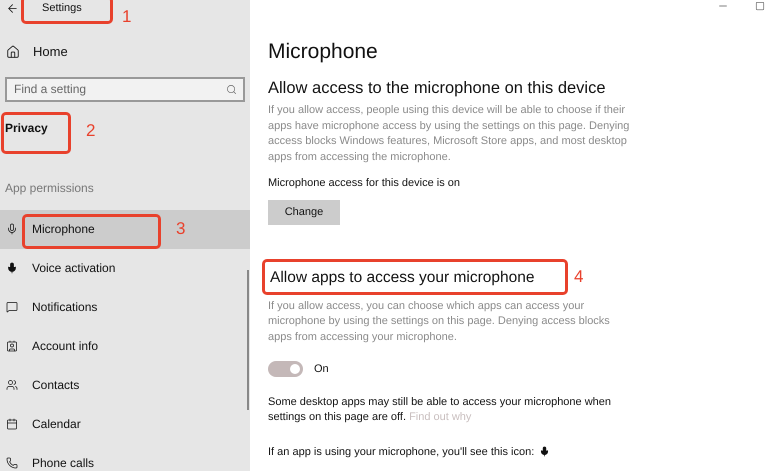  Describe the element at coordinates (12, 346) in the screenshot. I see `contact-card-icon` at that location.